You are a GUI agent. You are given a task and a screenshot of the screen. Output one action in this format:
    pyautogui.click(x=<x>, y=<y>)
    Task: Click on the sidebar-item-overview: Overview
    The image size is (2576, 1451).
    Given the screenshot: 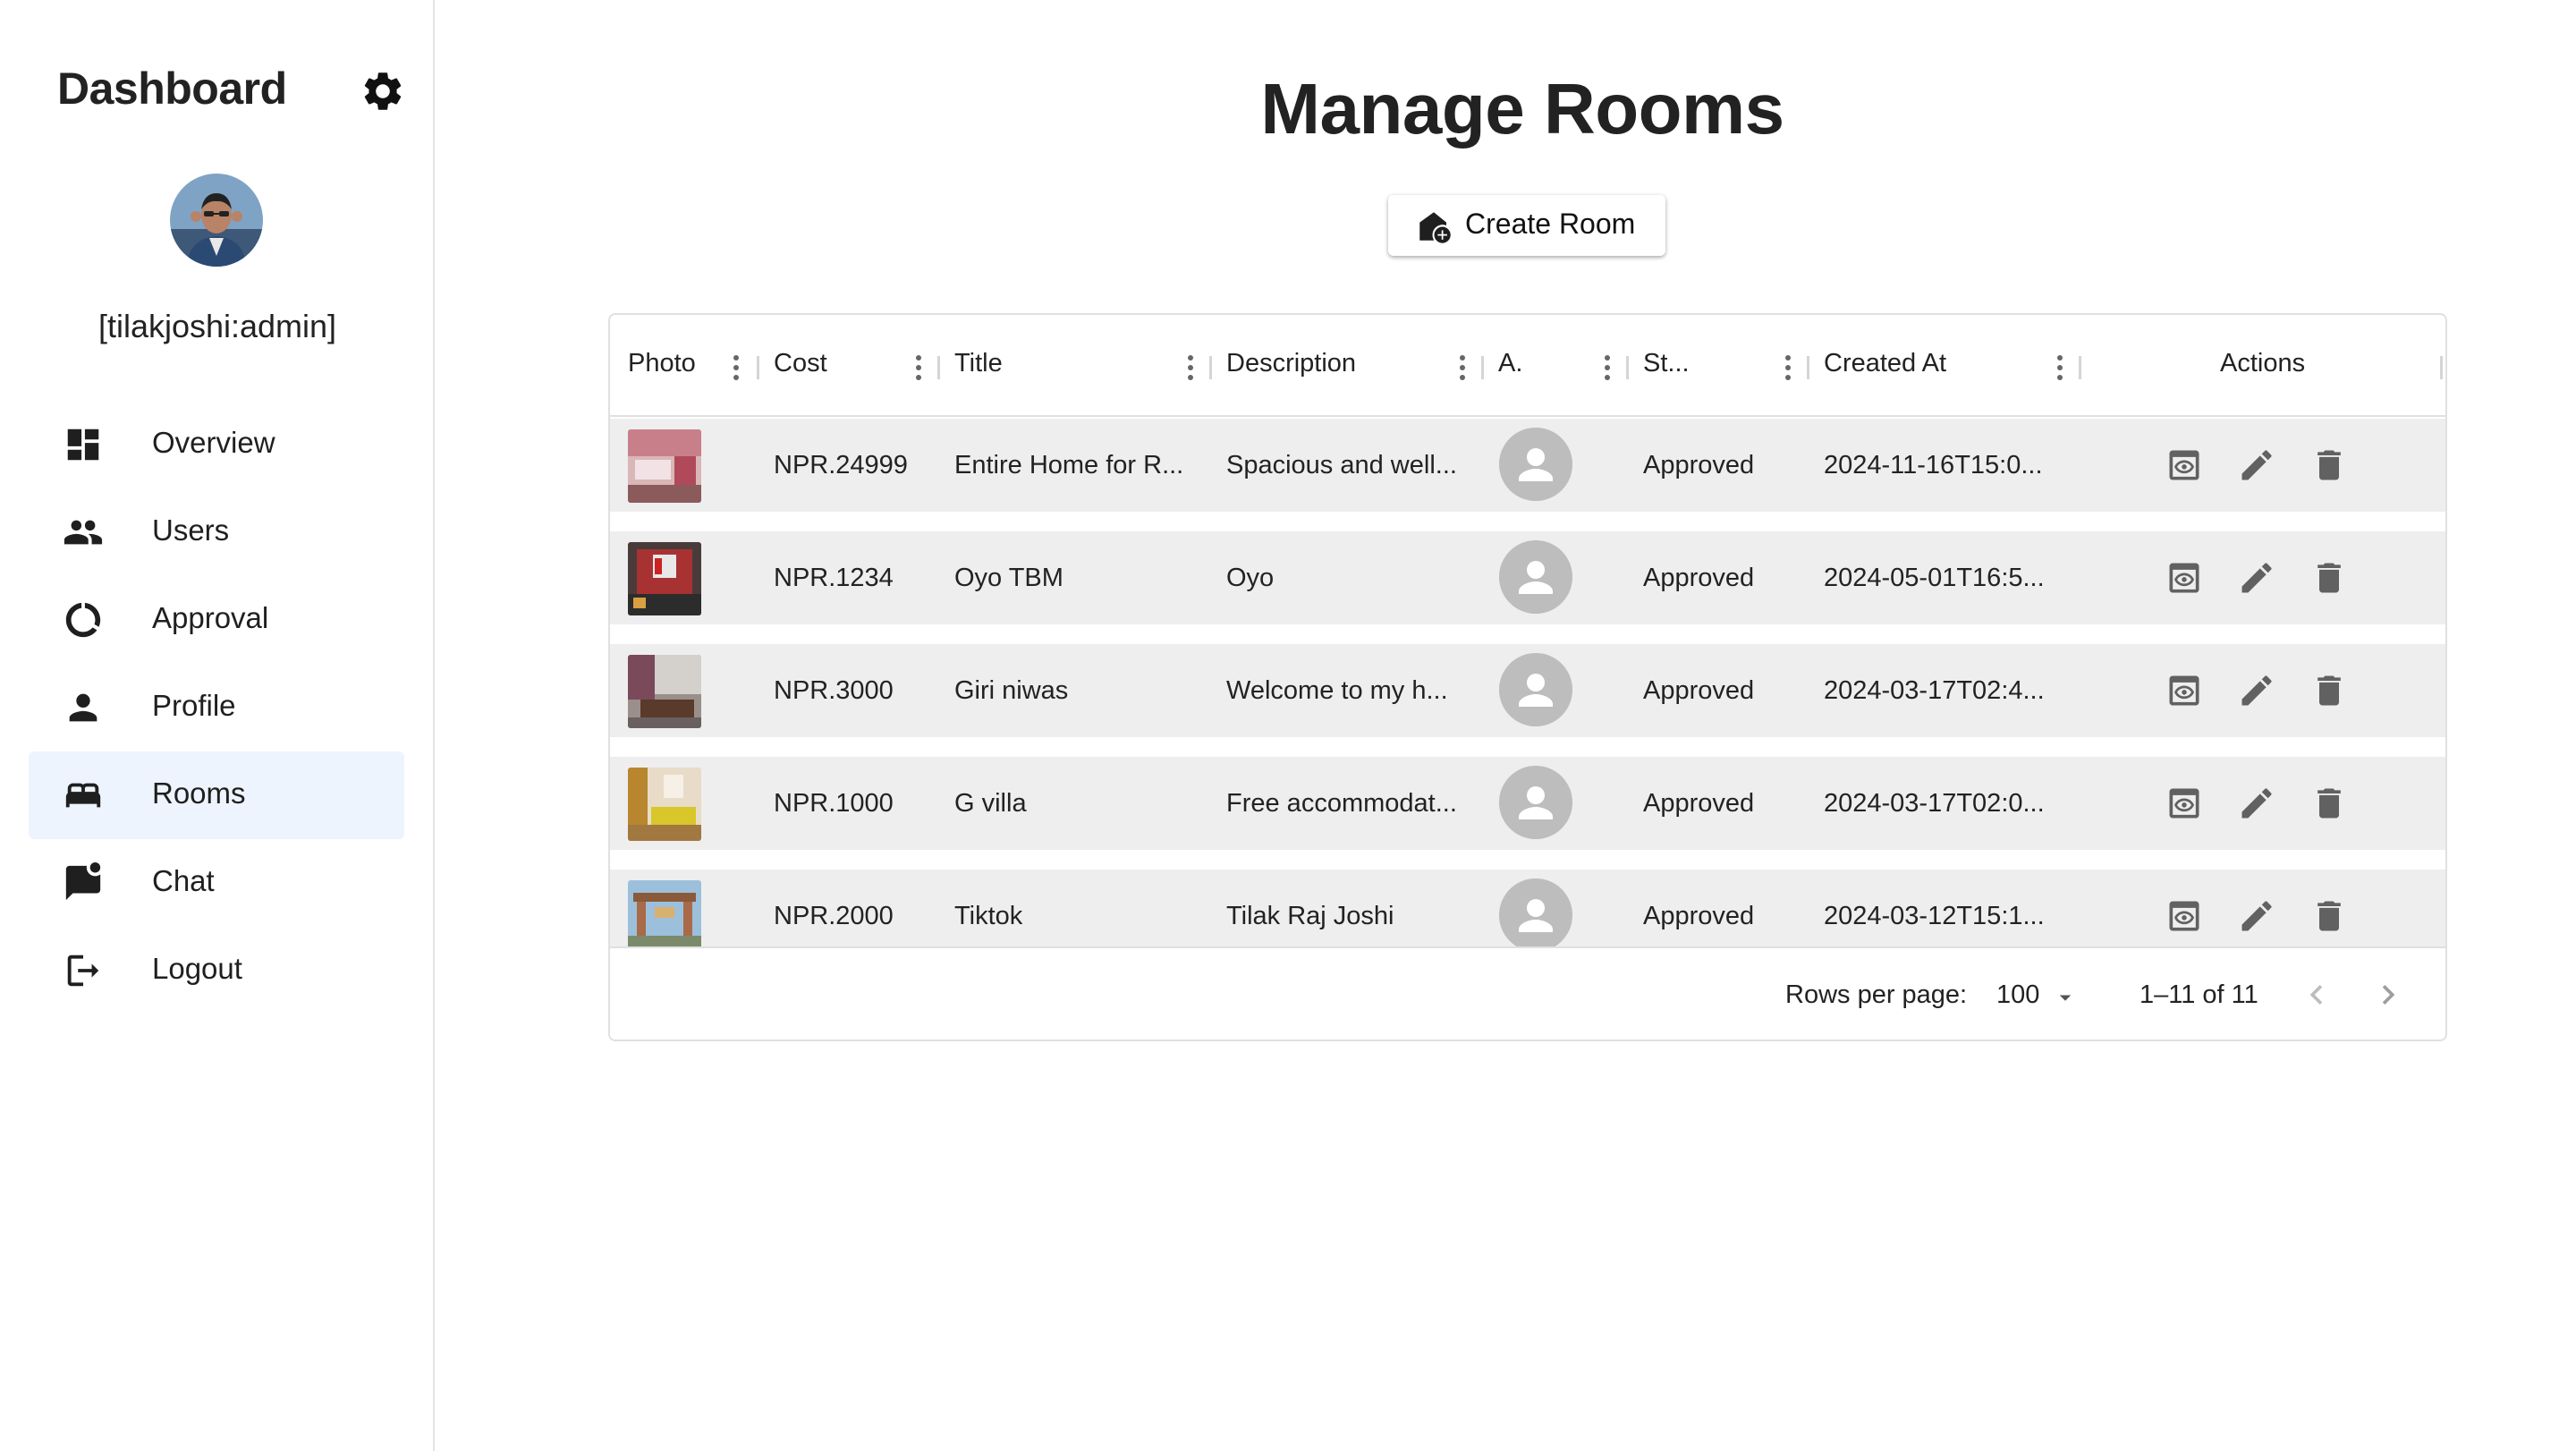 What is the action you would take?
    pyautogui.click(x=216, y=444)
    